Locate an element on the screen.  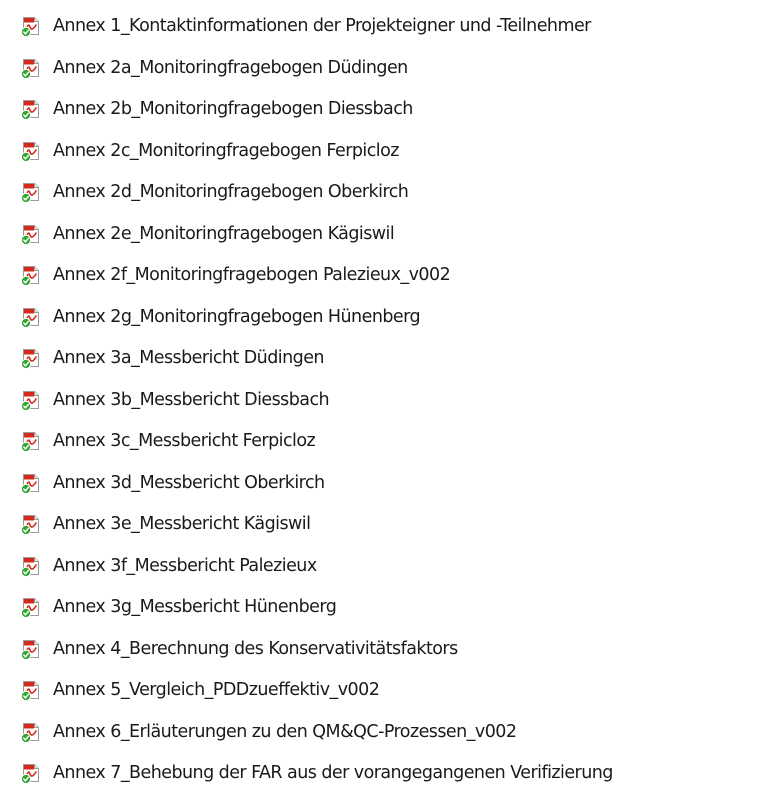
file-name: Annex 3g_Messbericht Hünenberg is located at coordinates (195, 607).